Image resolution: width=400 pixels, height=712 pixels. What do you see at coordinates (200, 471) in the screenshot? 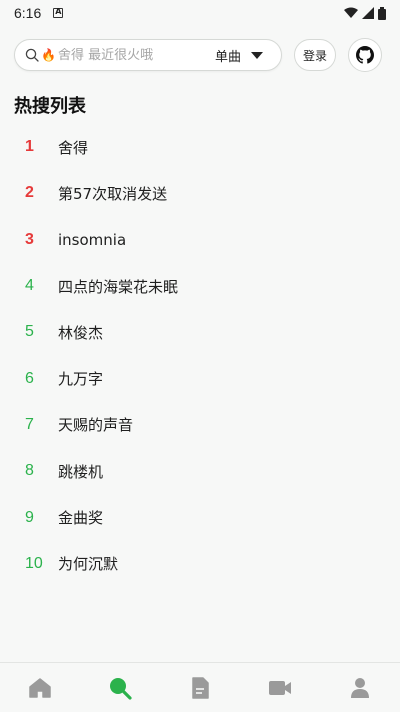
I see `hot-list-item: 8 跳楼机` at bounding box center [200, 471].